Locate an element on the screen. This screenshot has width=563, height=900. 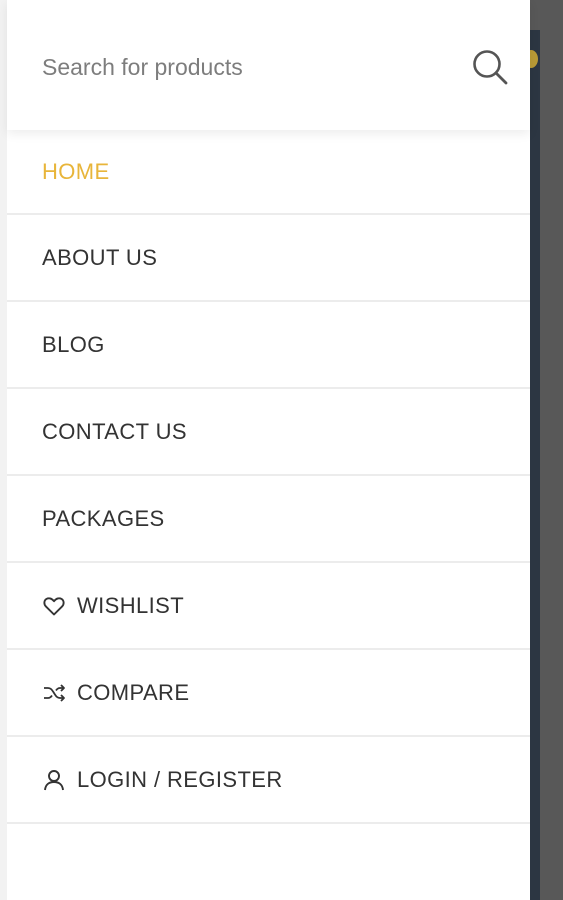
nav-item-label: CONTACT US is located at coordinates (114, 431).